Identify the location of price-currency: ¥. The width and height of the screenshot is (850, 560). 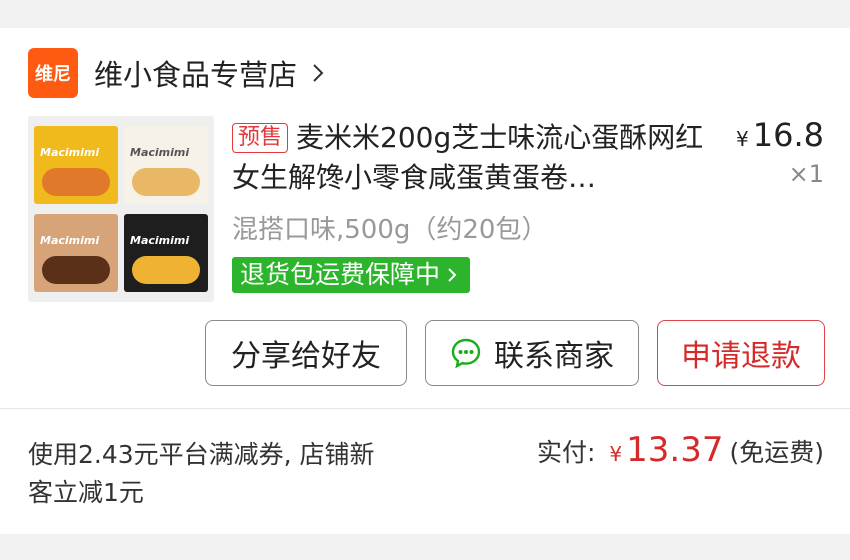
(742, 139).